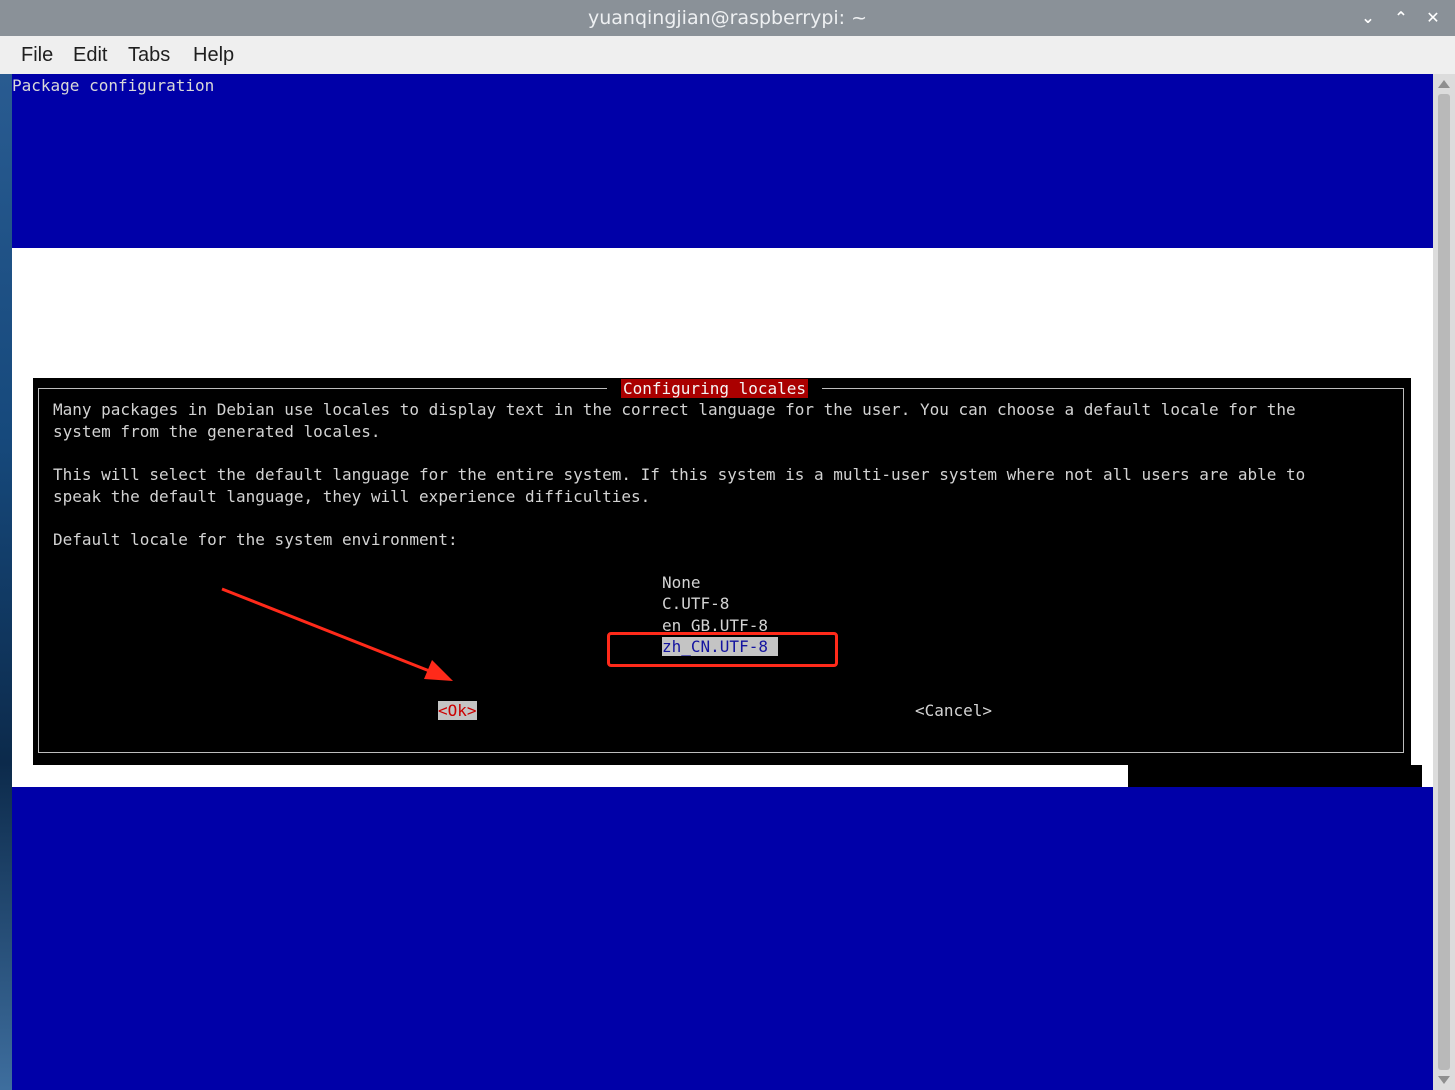 This screenshot has width=1455, height=1090. What do you see at coordinates (1433, 18) in the screenshot?
I see `close-icon: ✕` at bounding box center [1433, 18].